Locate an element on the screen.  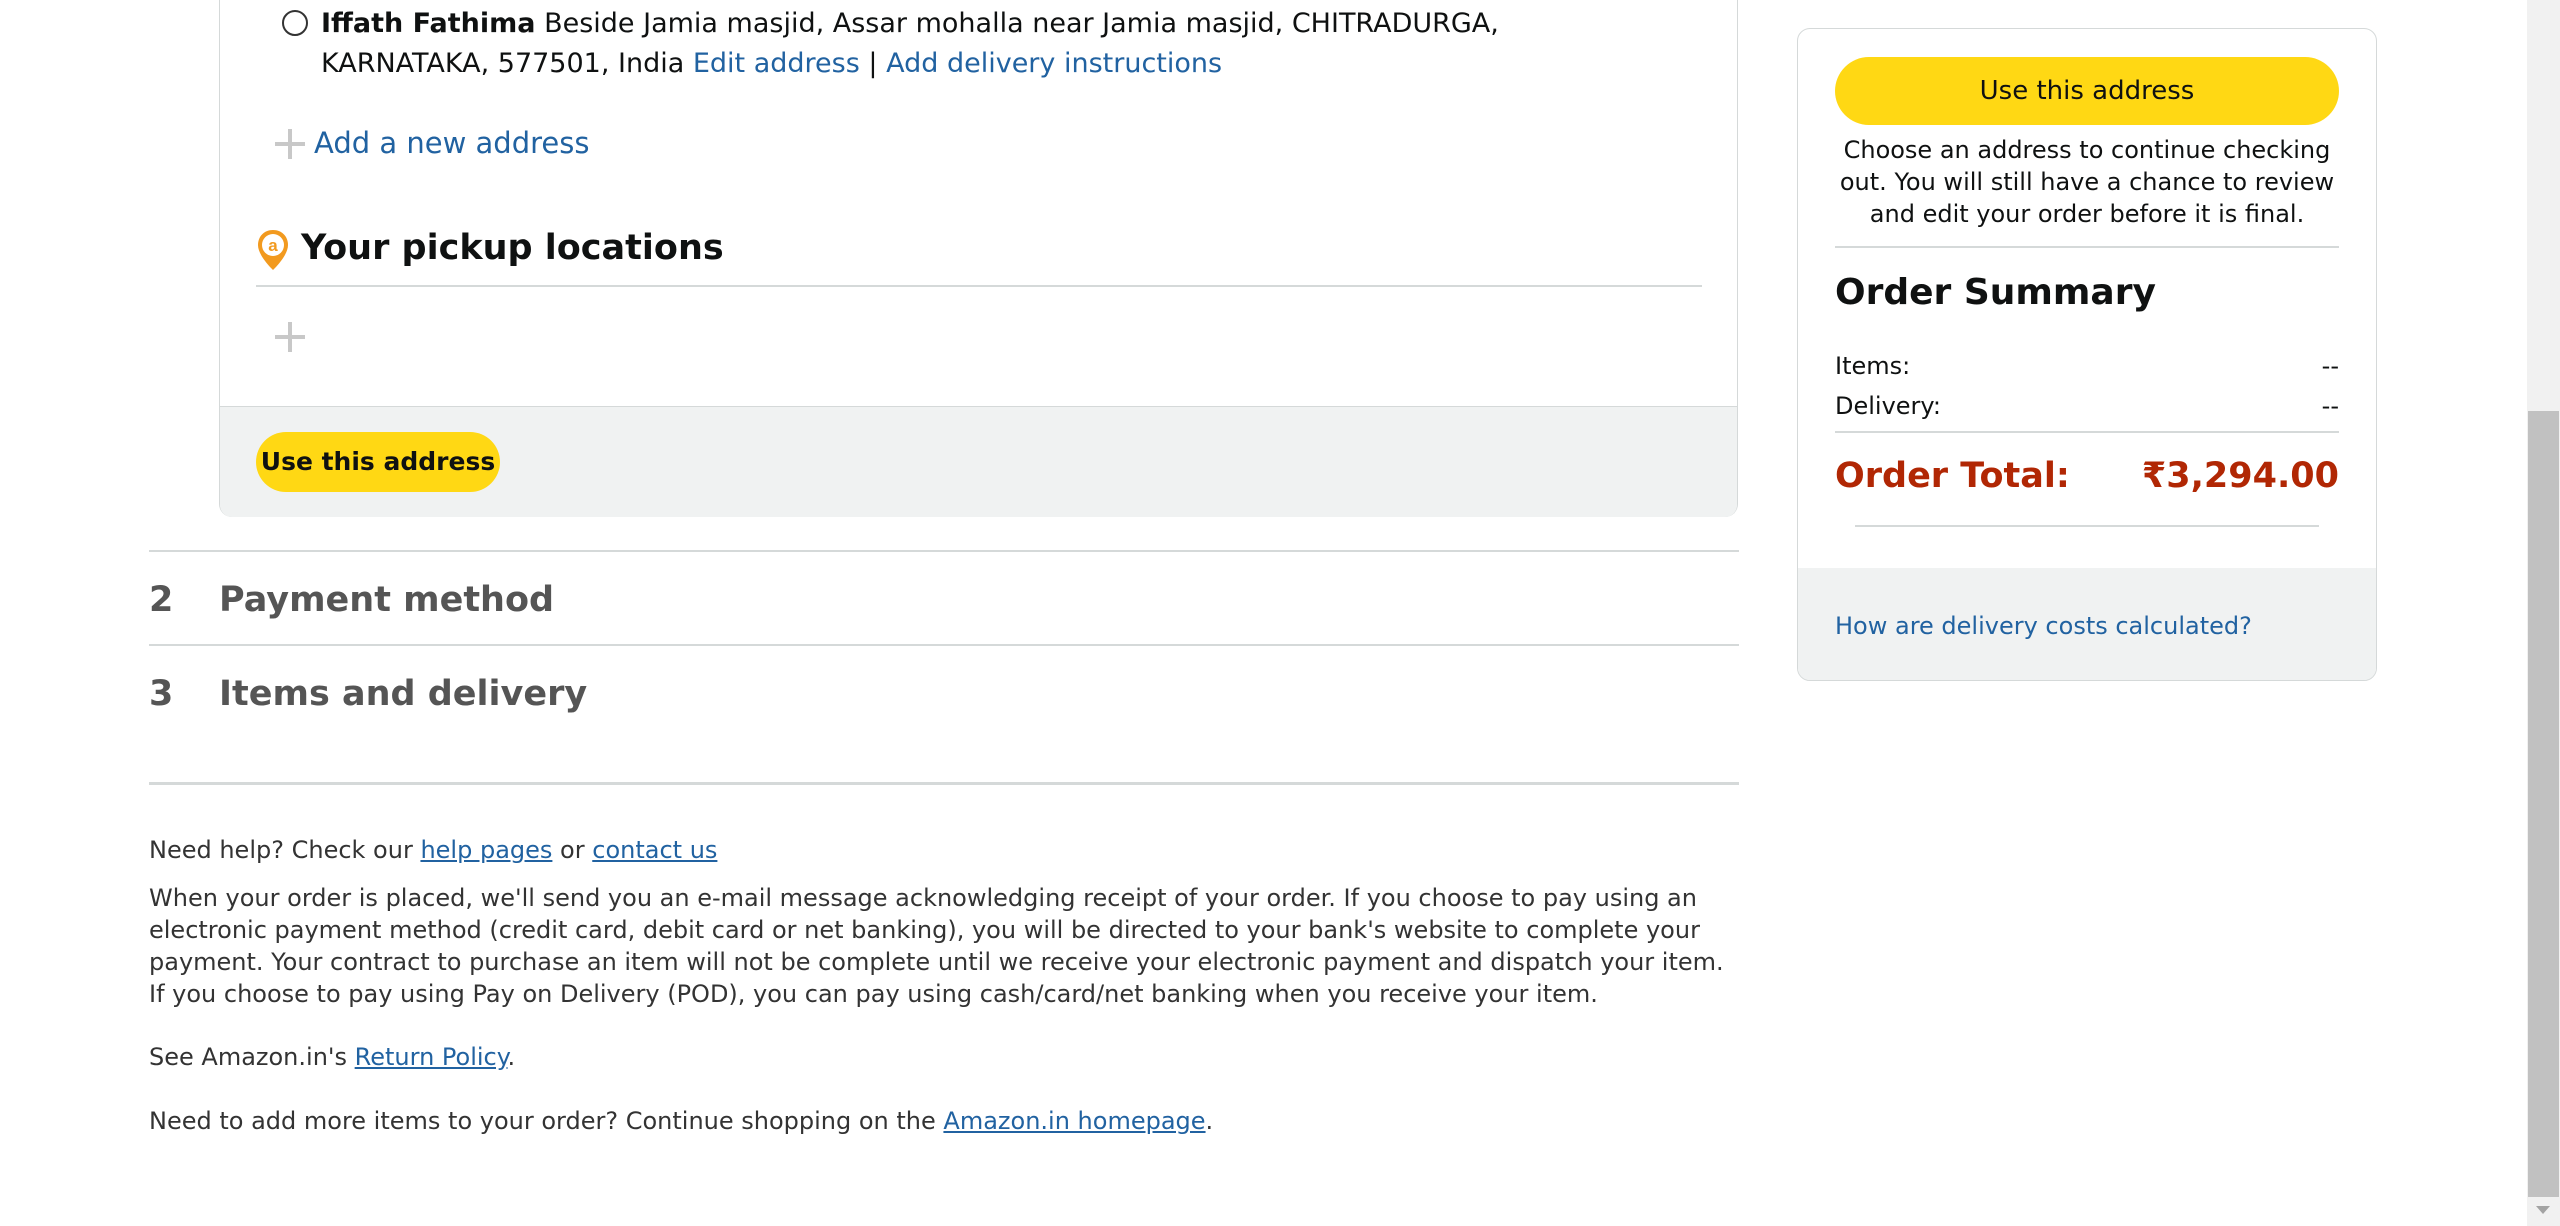
svg-text: a is located at coordinates (273, 245).